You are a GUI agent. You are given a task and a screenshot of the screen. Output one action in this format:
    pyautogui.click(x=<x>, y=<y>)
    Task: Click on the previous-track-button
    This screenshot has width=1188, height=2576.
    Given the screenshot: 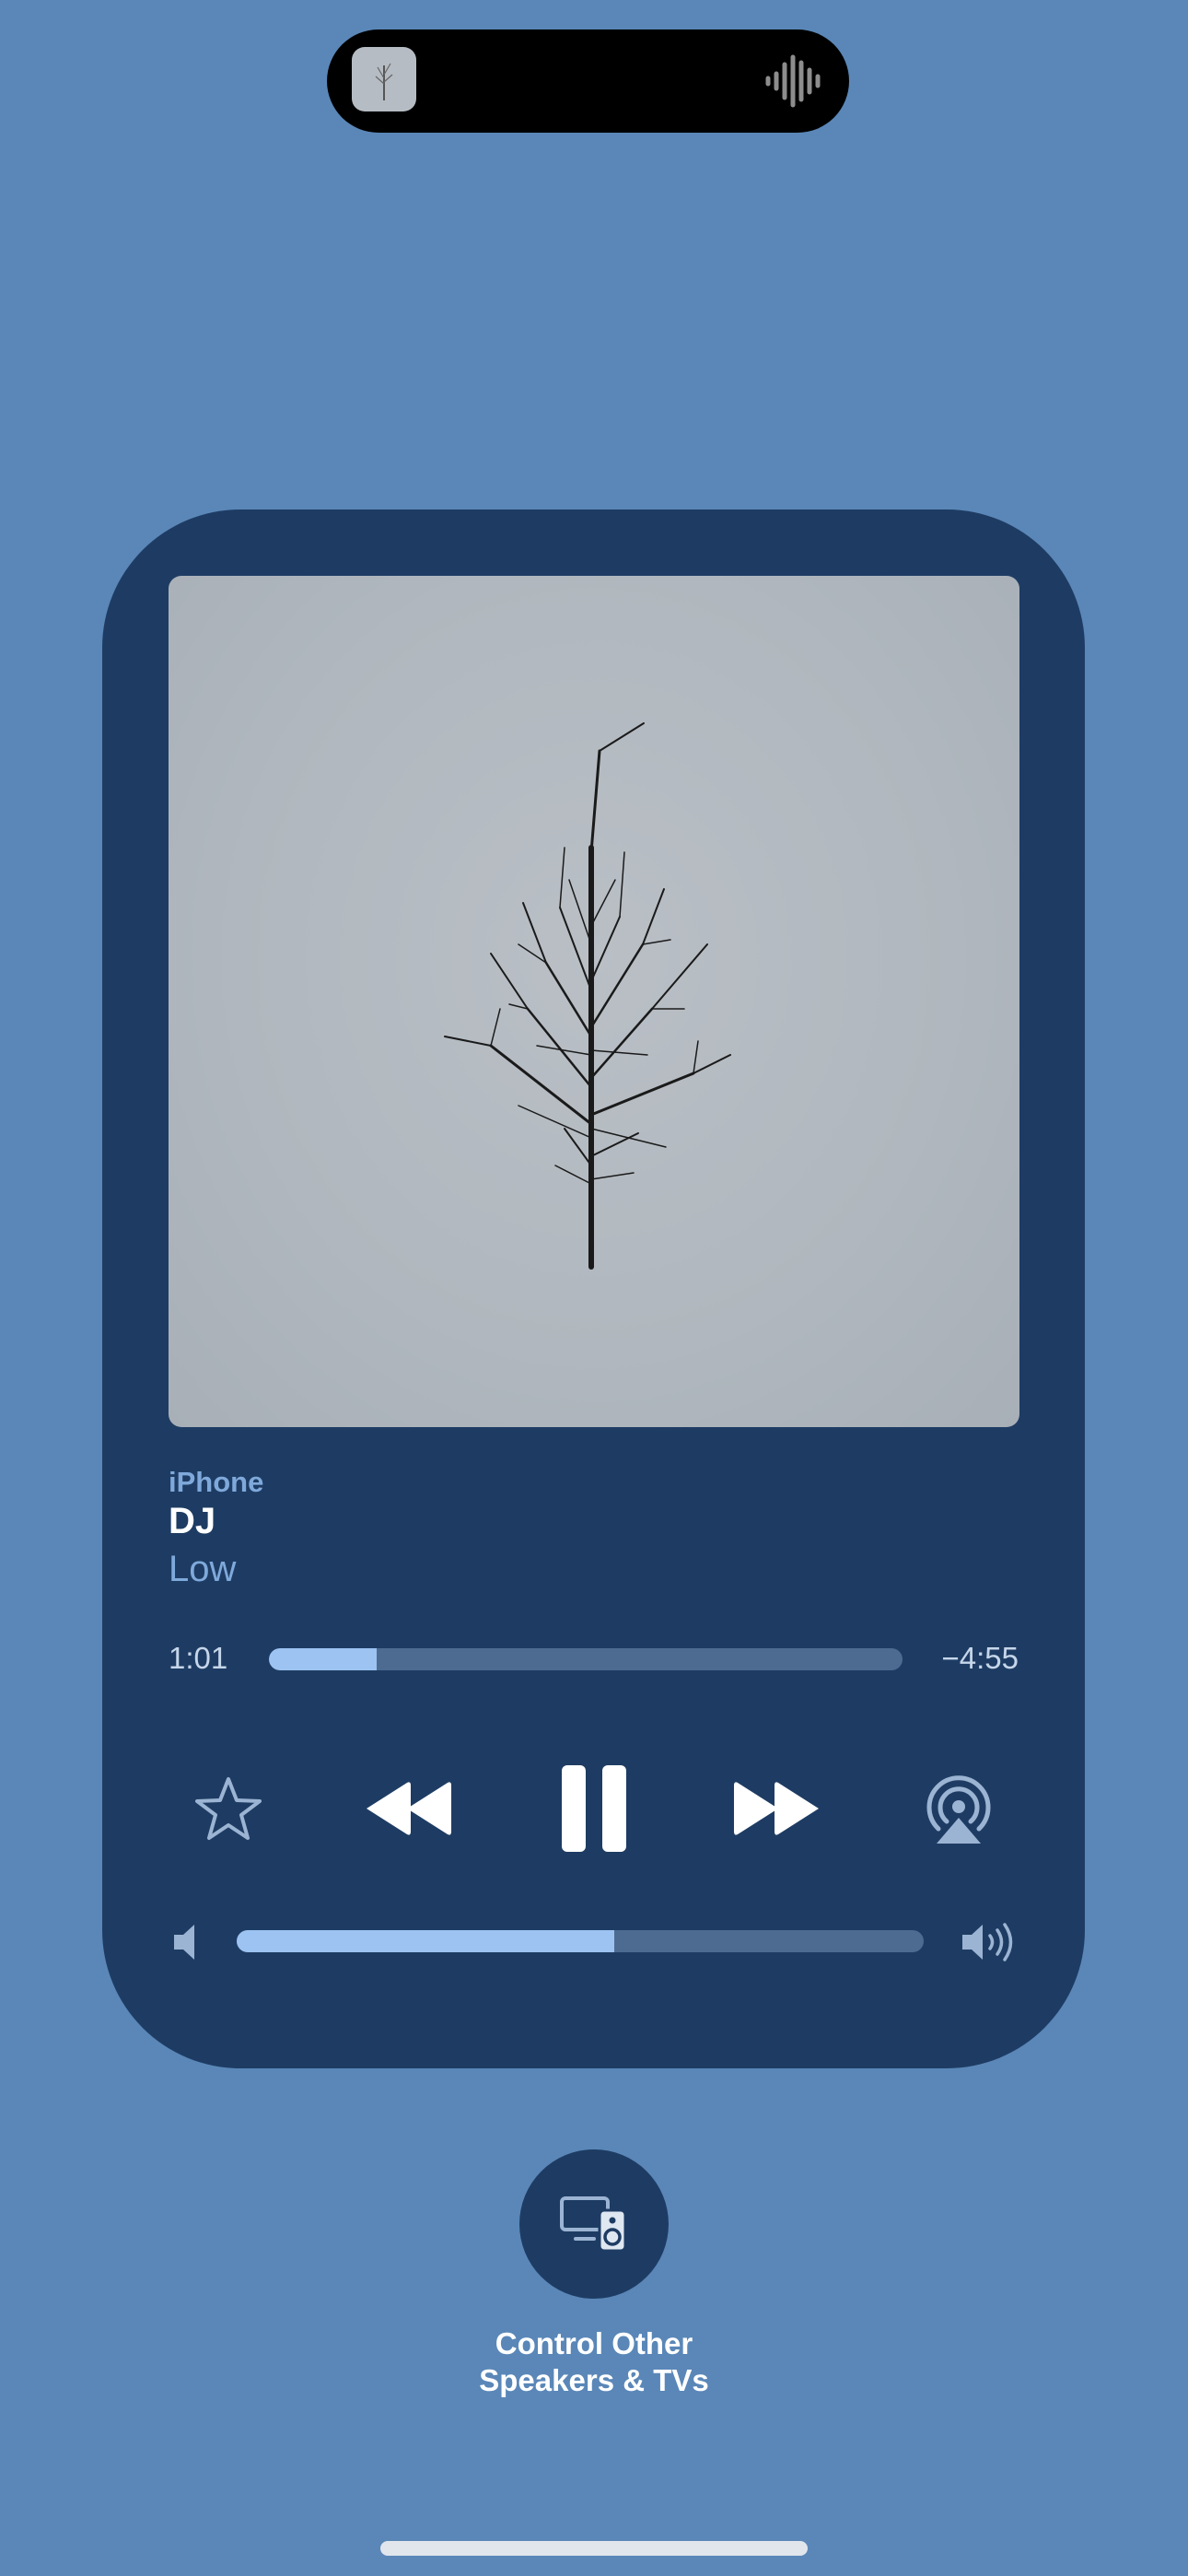 What is the action you would take?
    pyautogui.click(x=409, y=1808)
    